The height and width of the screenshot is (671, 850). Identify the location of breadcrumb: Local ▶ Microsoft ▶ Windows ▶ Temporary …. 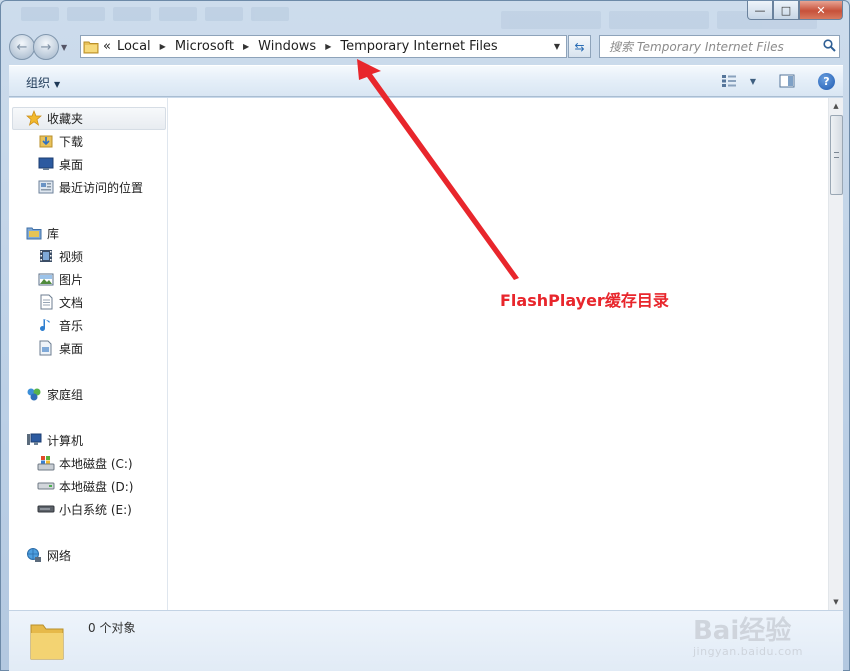
(307, 46).